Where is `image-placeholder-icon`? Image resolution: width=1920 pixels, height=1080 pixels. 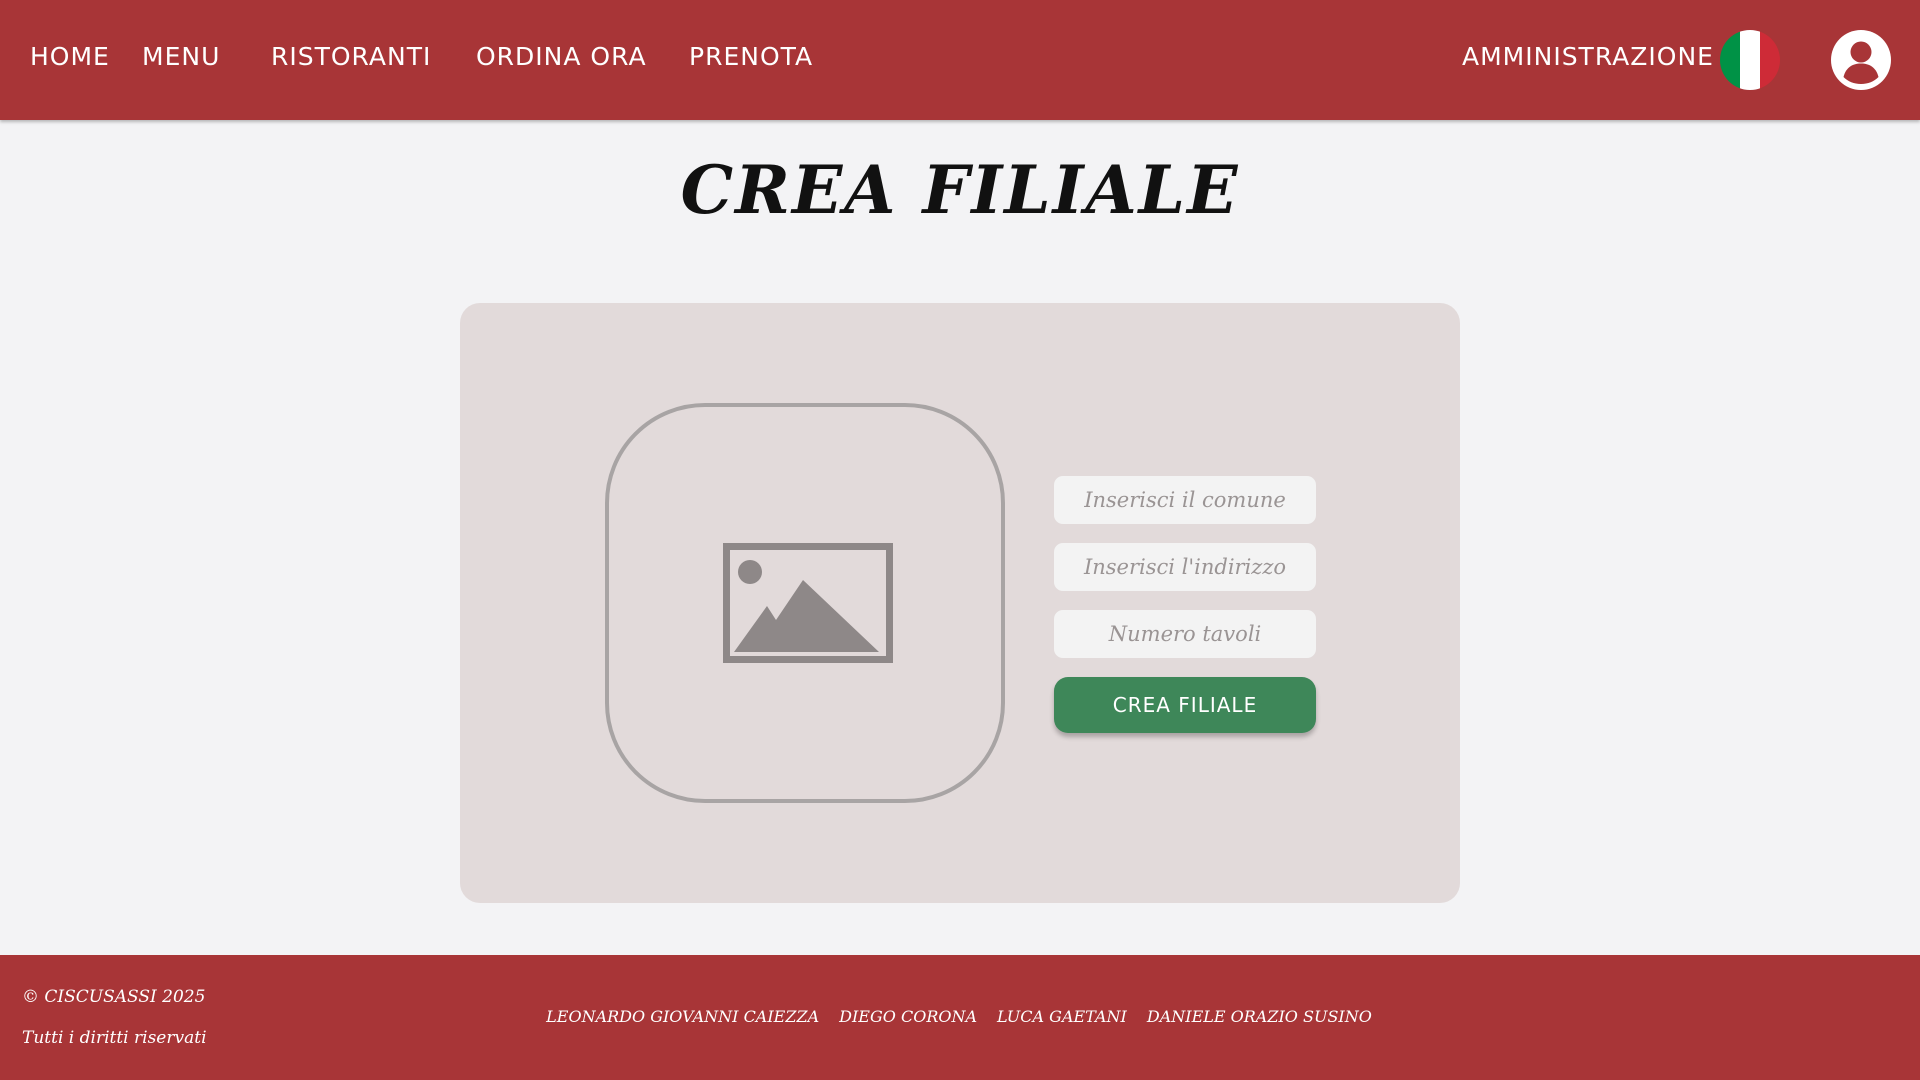
image-placeholder-icon is located at coordinates (808, 603).